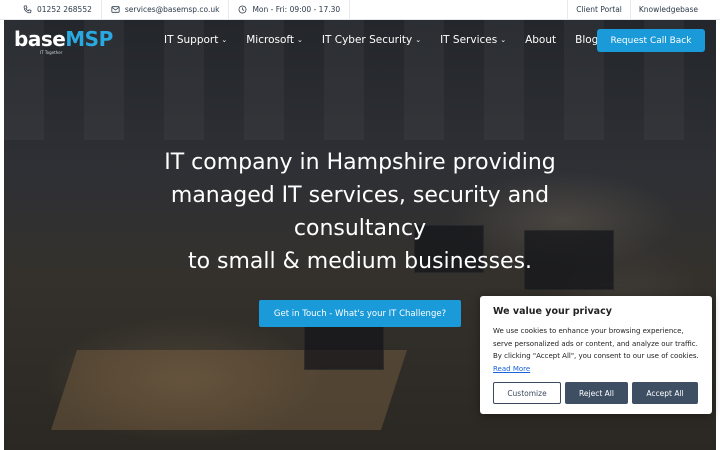 Image resolution: width=720 pixels, height=450 pixels. What do you see at coordinates (360, 195) in the screenshot?
I see `headline-line: managed IT services, security and` at bounding box center [360, 195].